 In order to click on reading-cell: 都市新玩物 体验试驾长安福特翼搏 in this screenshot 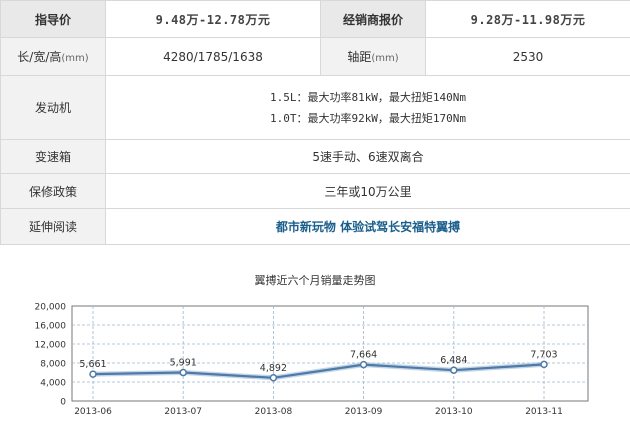, I will do `click(368, 227)`.